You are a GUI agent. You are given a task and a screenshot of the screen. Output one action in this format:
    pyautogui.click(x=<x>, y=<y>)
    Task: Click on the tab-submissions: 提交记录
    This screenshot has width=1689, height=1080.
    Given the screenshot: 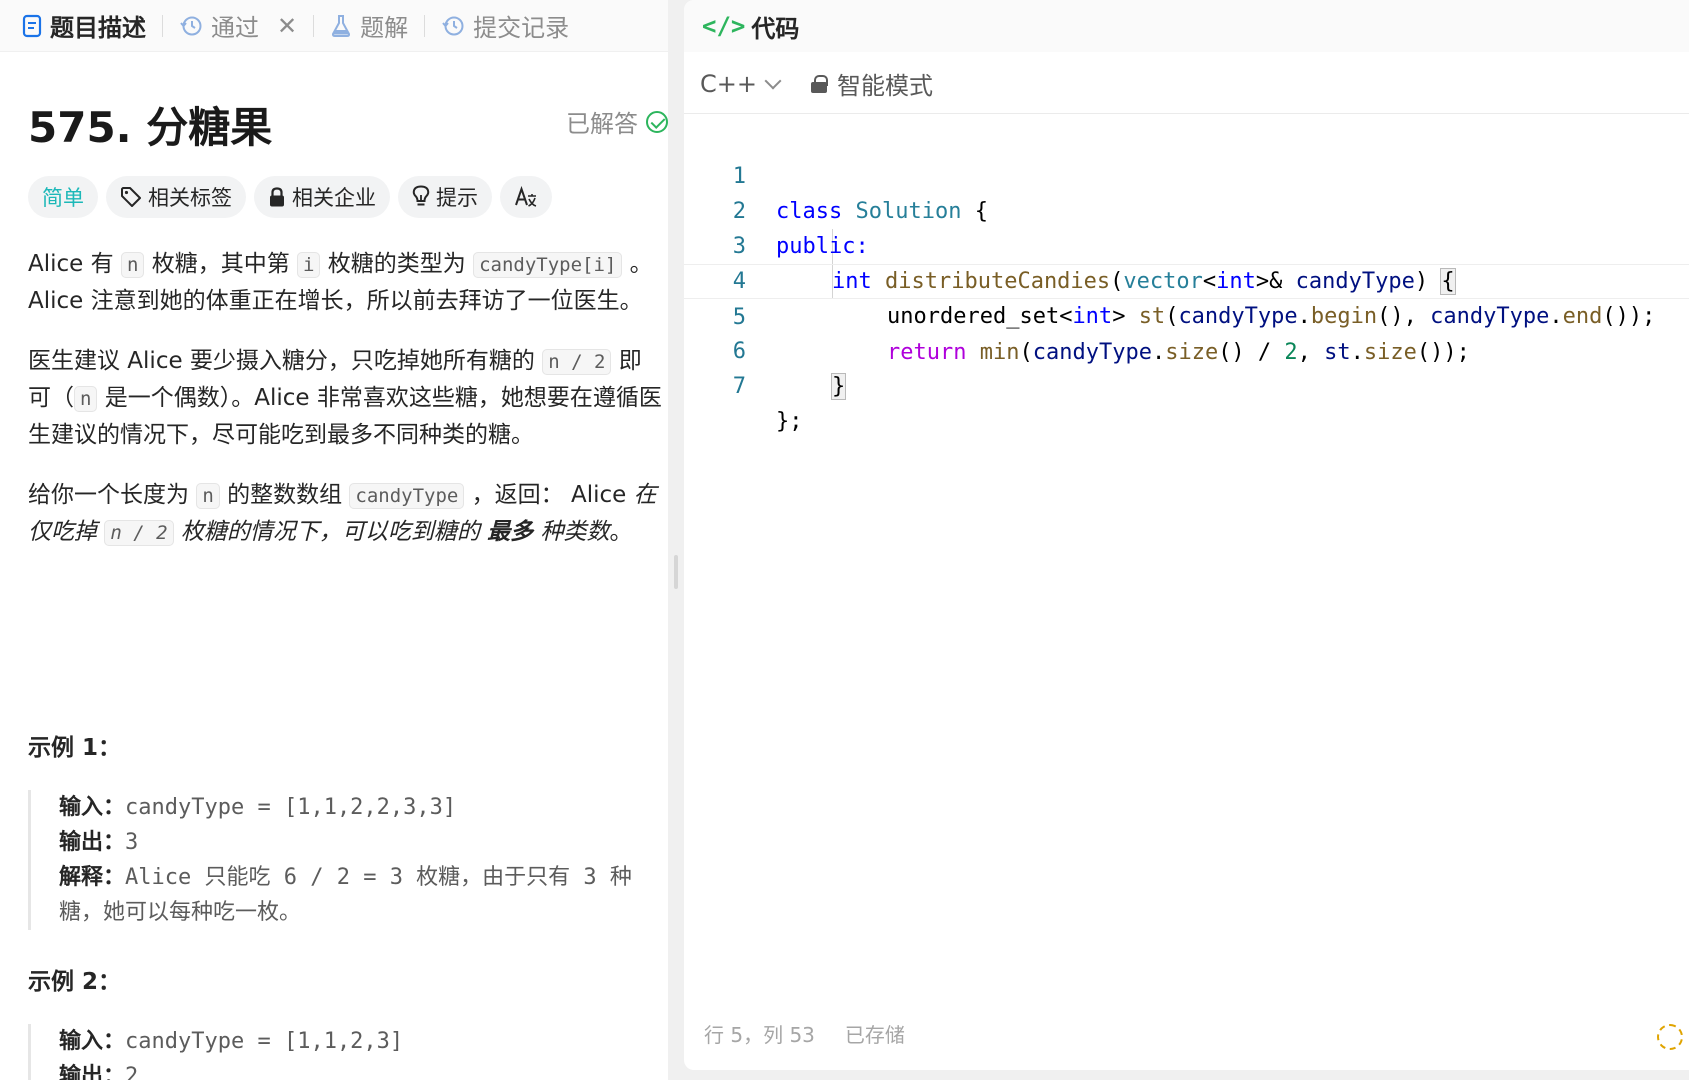 What is the action you would take?
    pyautogui.click(x=505, y=26)
    